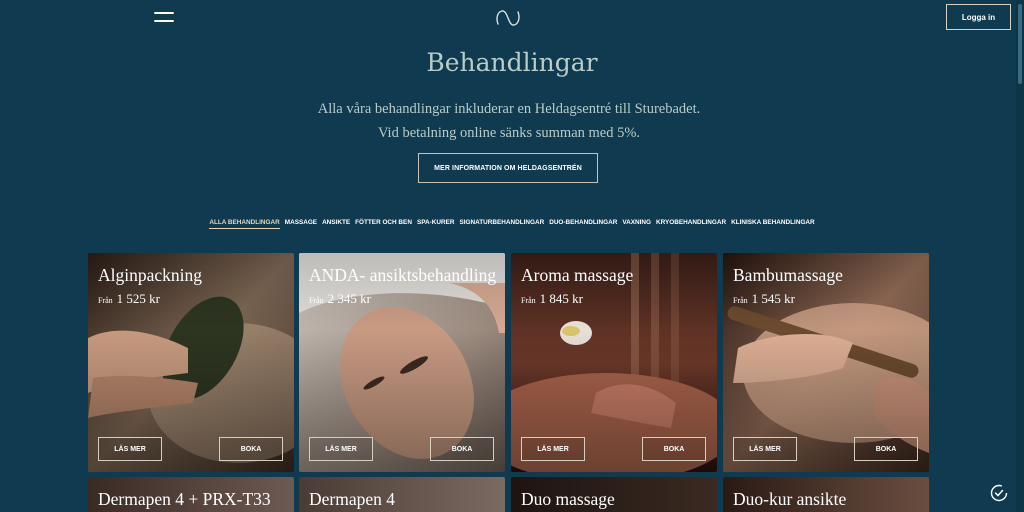  I want to click on page-title: Behandlingar, so click(512, 62).